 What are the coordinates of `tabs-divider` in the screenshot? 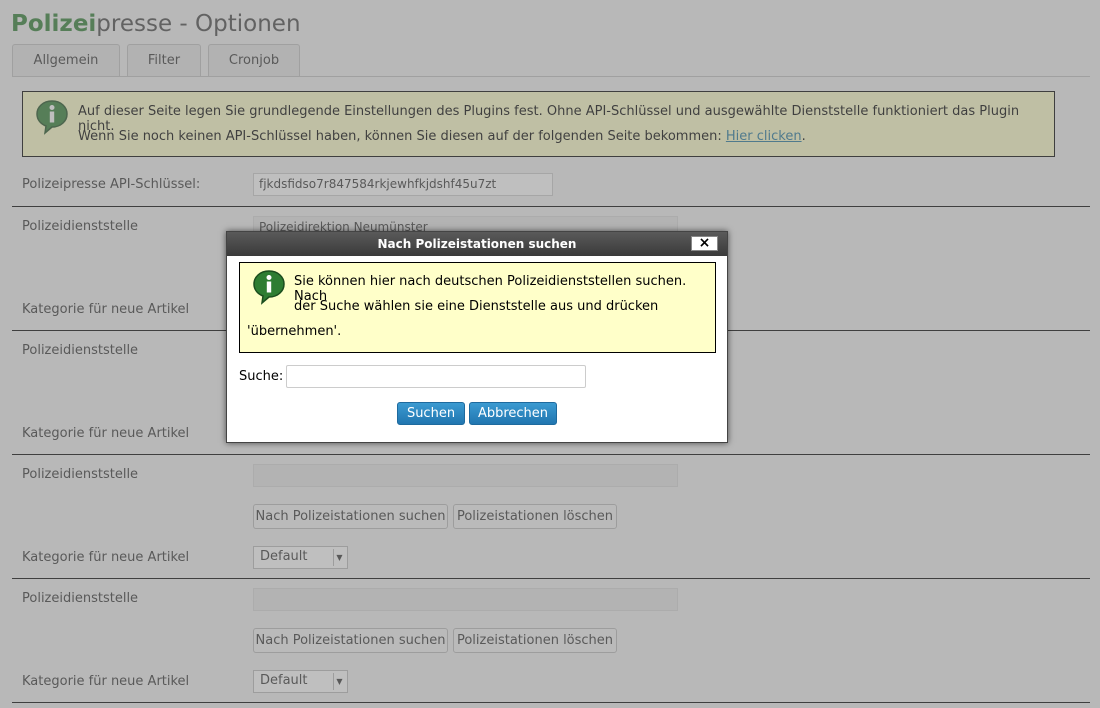 It's located at (551, 76).